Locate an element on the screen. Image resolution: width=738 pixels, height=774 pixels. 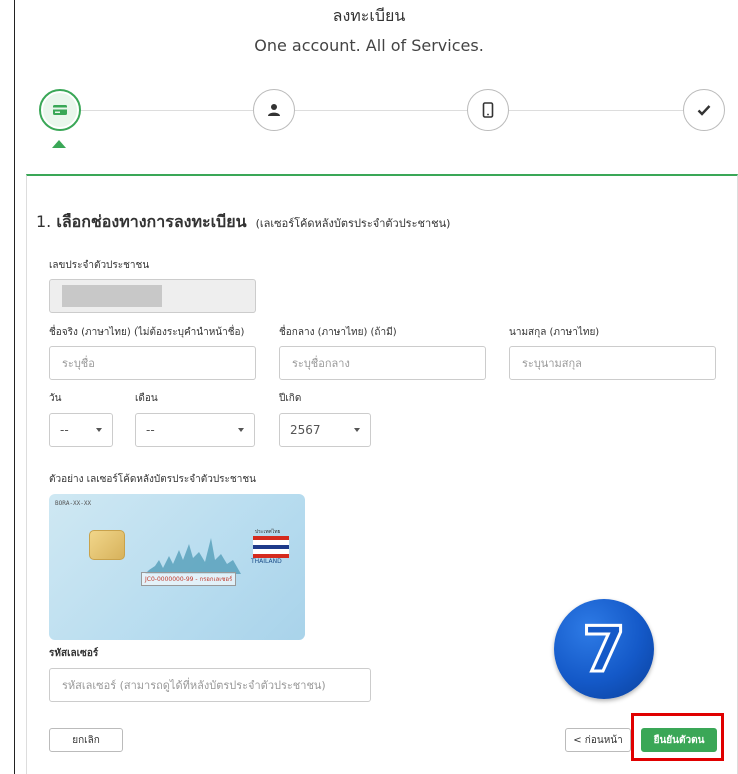
citizen-id-field is located at coordinates (152, 296).